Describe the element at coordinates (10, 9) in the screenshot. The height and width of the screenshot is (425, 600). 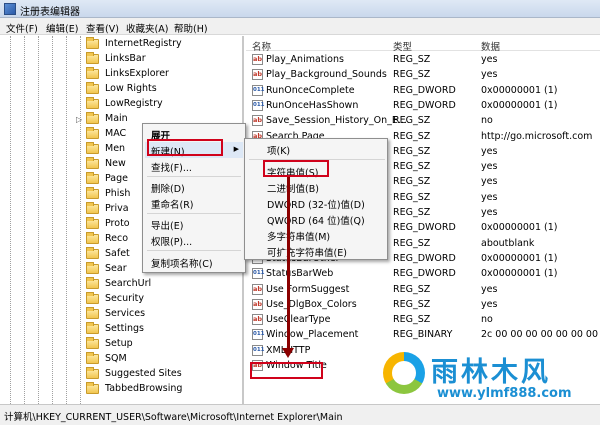
I see `regedit-icon` at that location.